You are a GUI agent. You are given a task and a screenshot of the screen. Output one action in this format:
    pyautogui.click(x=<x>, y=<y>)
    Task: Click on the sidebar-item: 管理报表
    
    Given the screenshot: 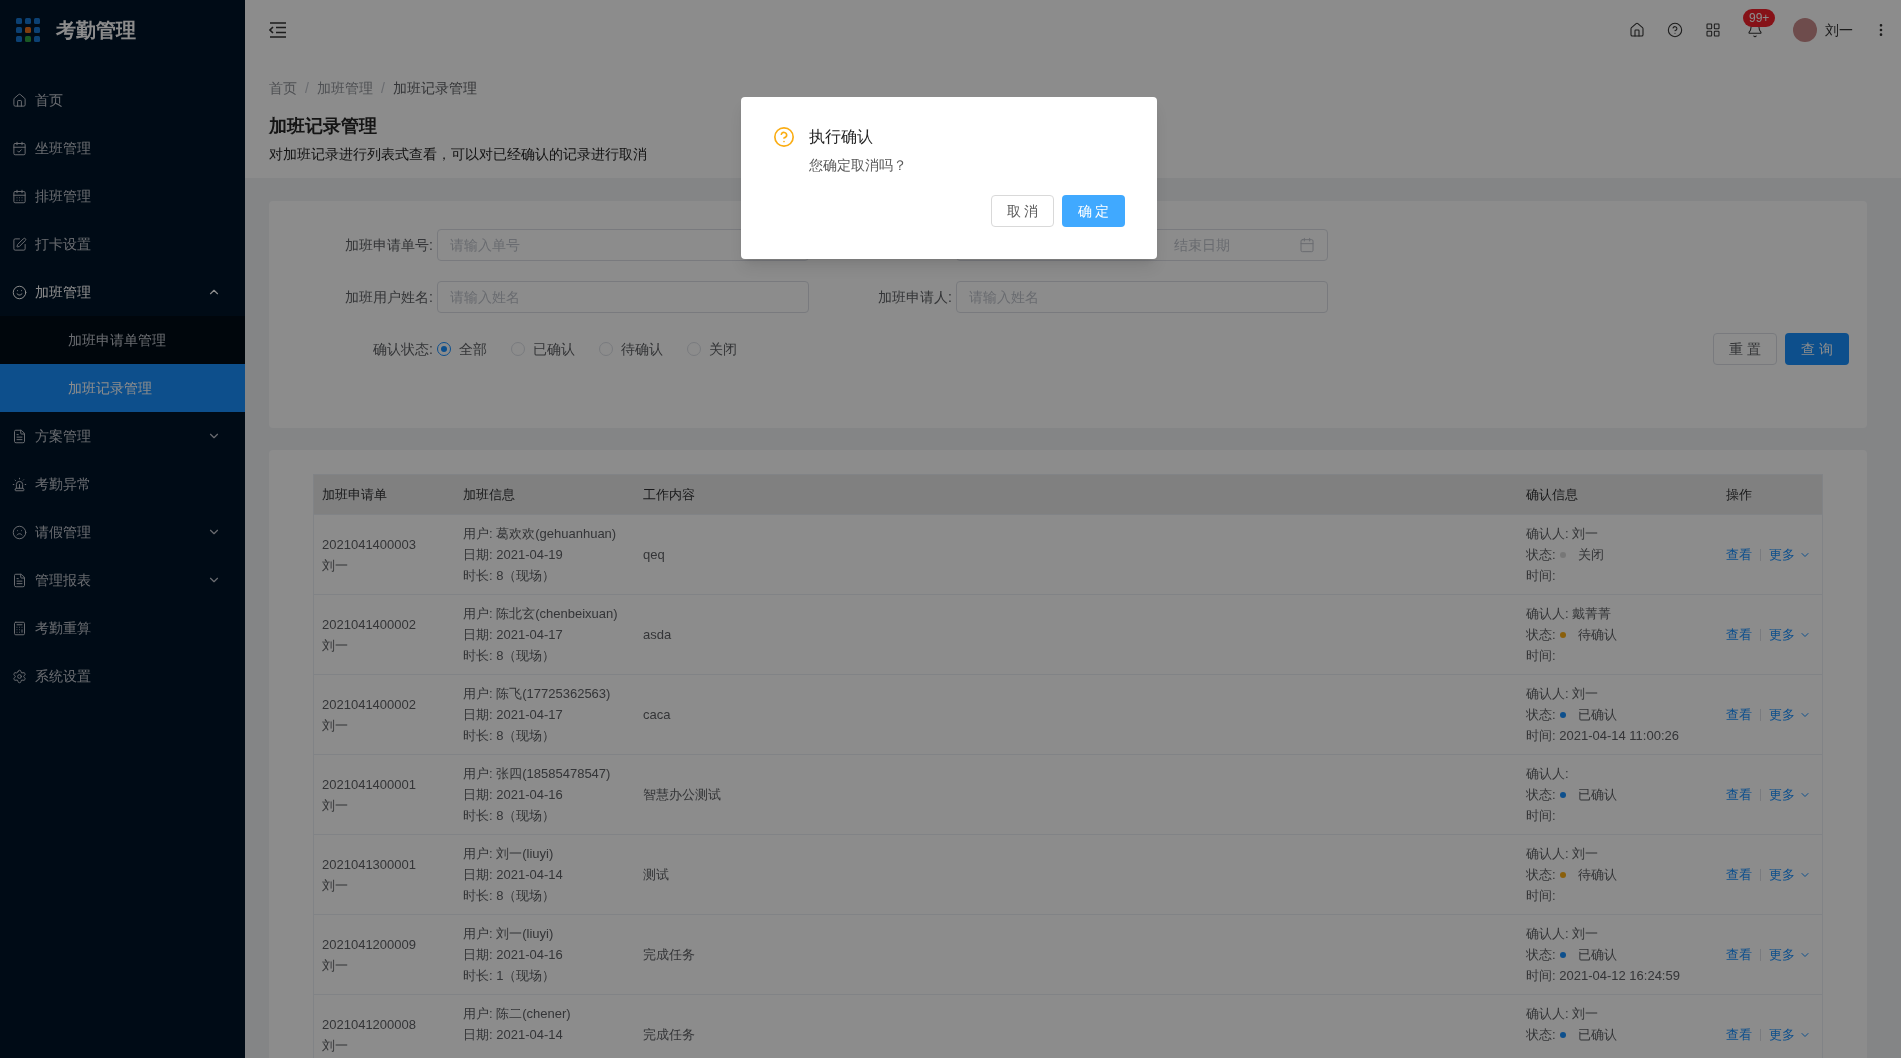 What is the action you would take?
    pyautogui.click(x=122, y=580)
    